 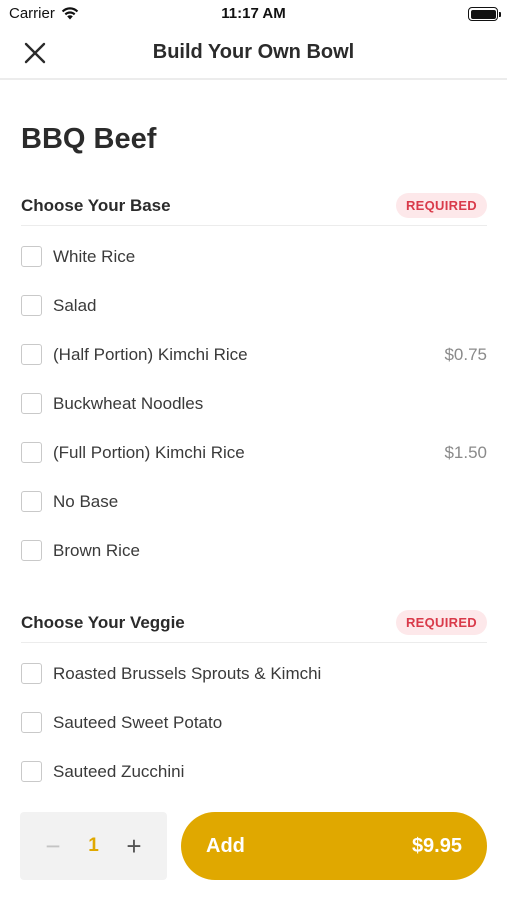 I want to click on section-title: Choose Your Base, so click(x=96, y=205).